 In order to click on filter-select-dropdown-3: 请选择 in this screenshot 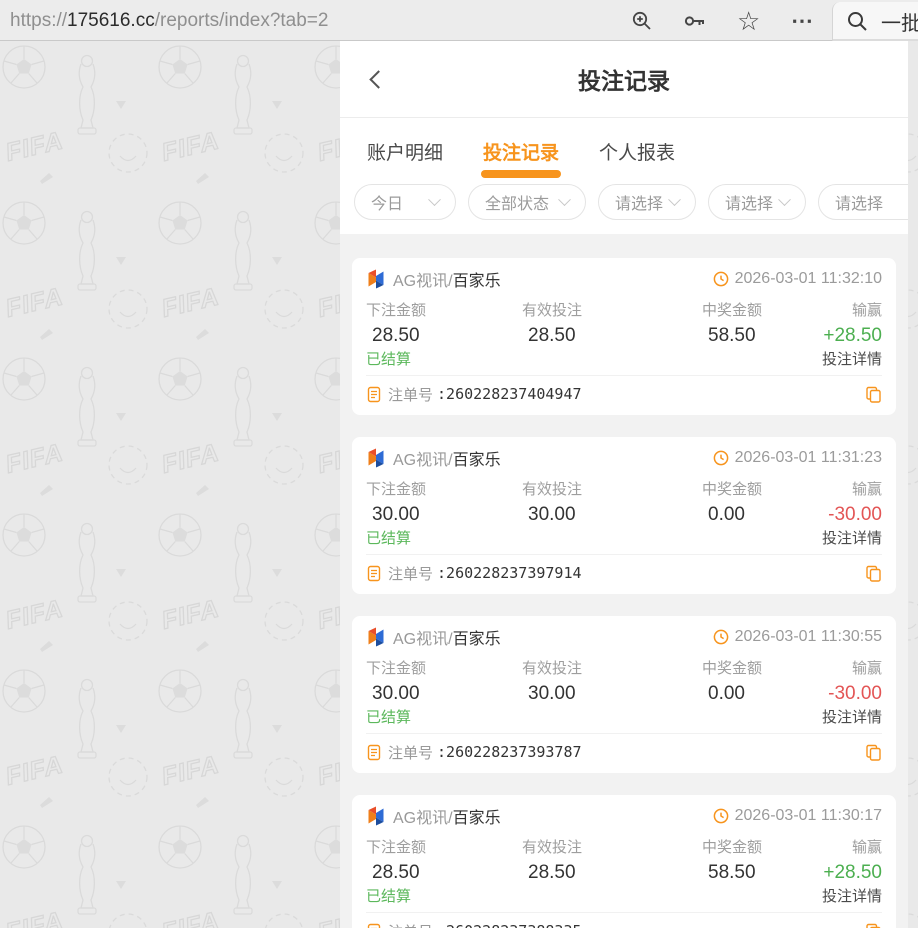, I will do `click(863, 202)`.